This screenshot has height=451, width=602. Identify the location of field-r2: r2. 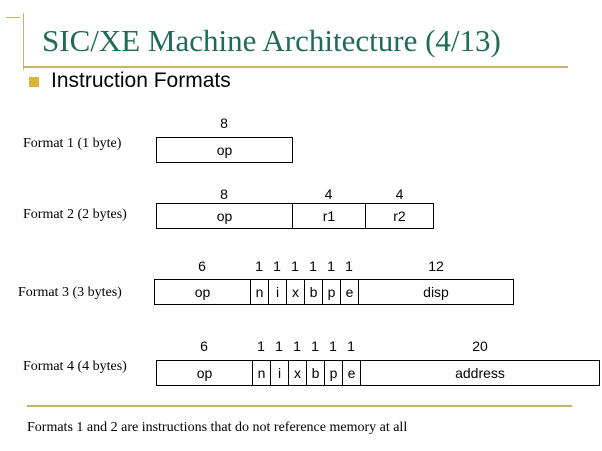
(399, 216).